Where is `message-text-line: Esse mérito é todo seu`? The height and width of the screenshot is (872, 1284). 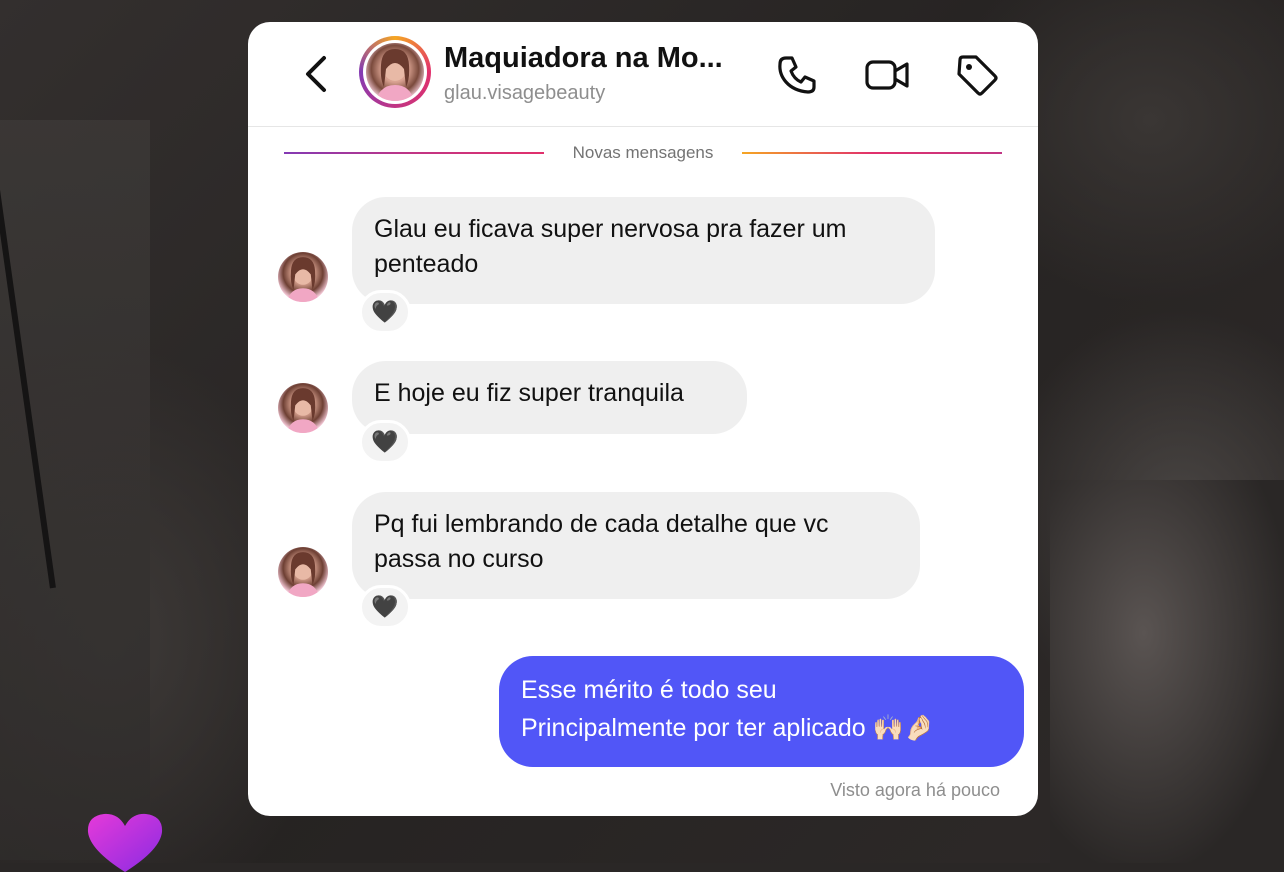 message-text-line: Esse mérito é todo seu is located at coordinates (649, 690).